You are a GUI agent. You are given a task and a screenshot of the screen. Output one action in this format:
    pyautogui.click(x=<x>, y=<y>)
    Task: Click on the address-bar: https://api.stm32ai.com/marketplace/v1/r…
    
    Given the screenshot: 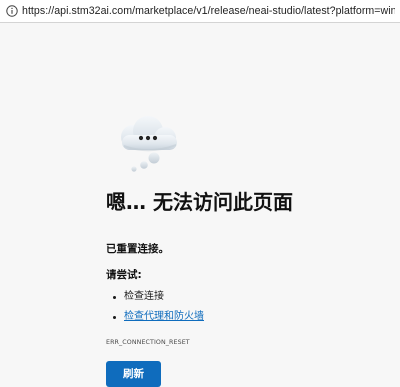 What is the action you would take?
    pyautogui.click(x=200, y=11)
    